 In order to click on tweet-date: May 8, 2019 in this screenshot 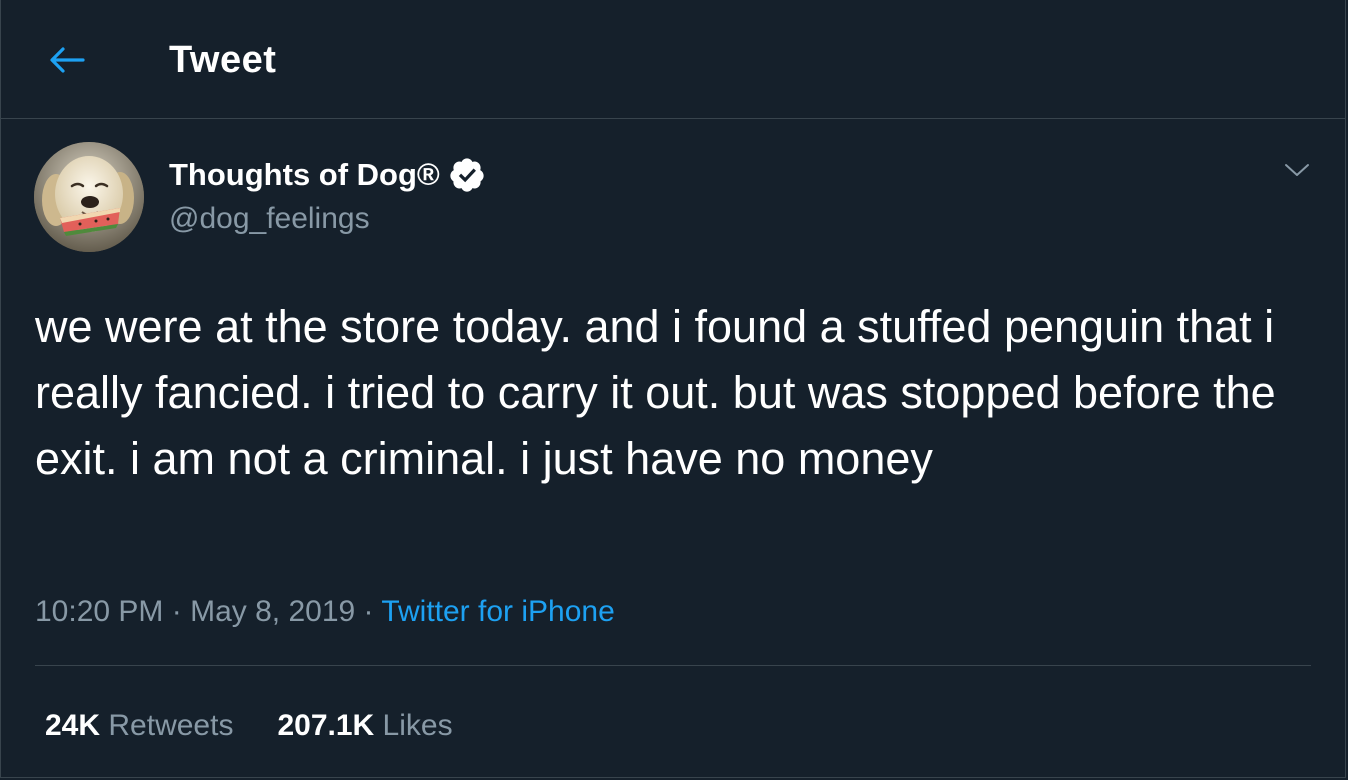, I will do `click(272, 611)`.